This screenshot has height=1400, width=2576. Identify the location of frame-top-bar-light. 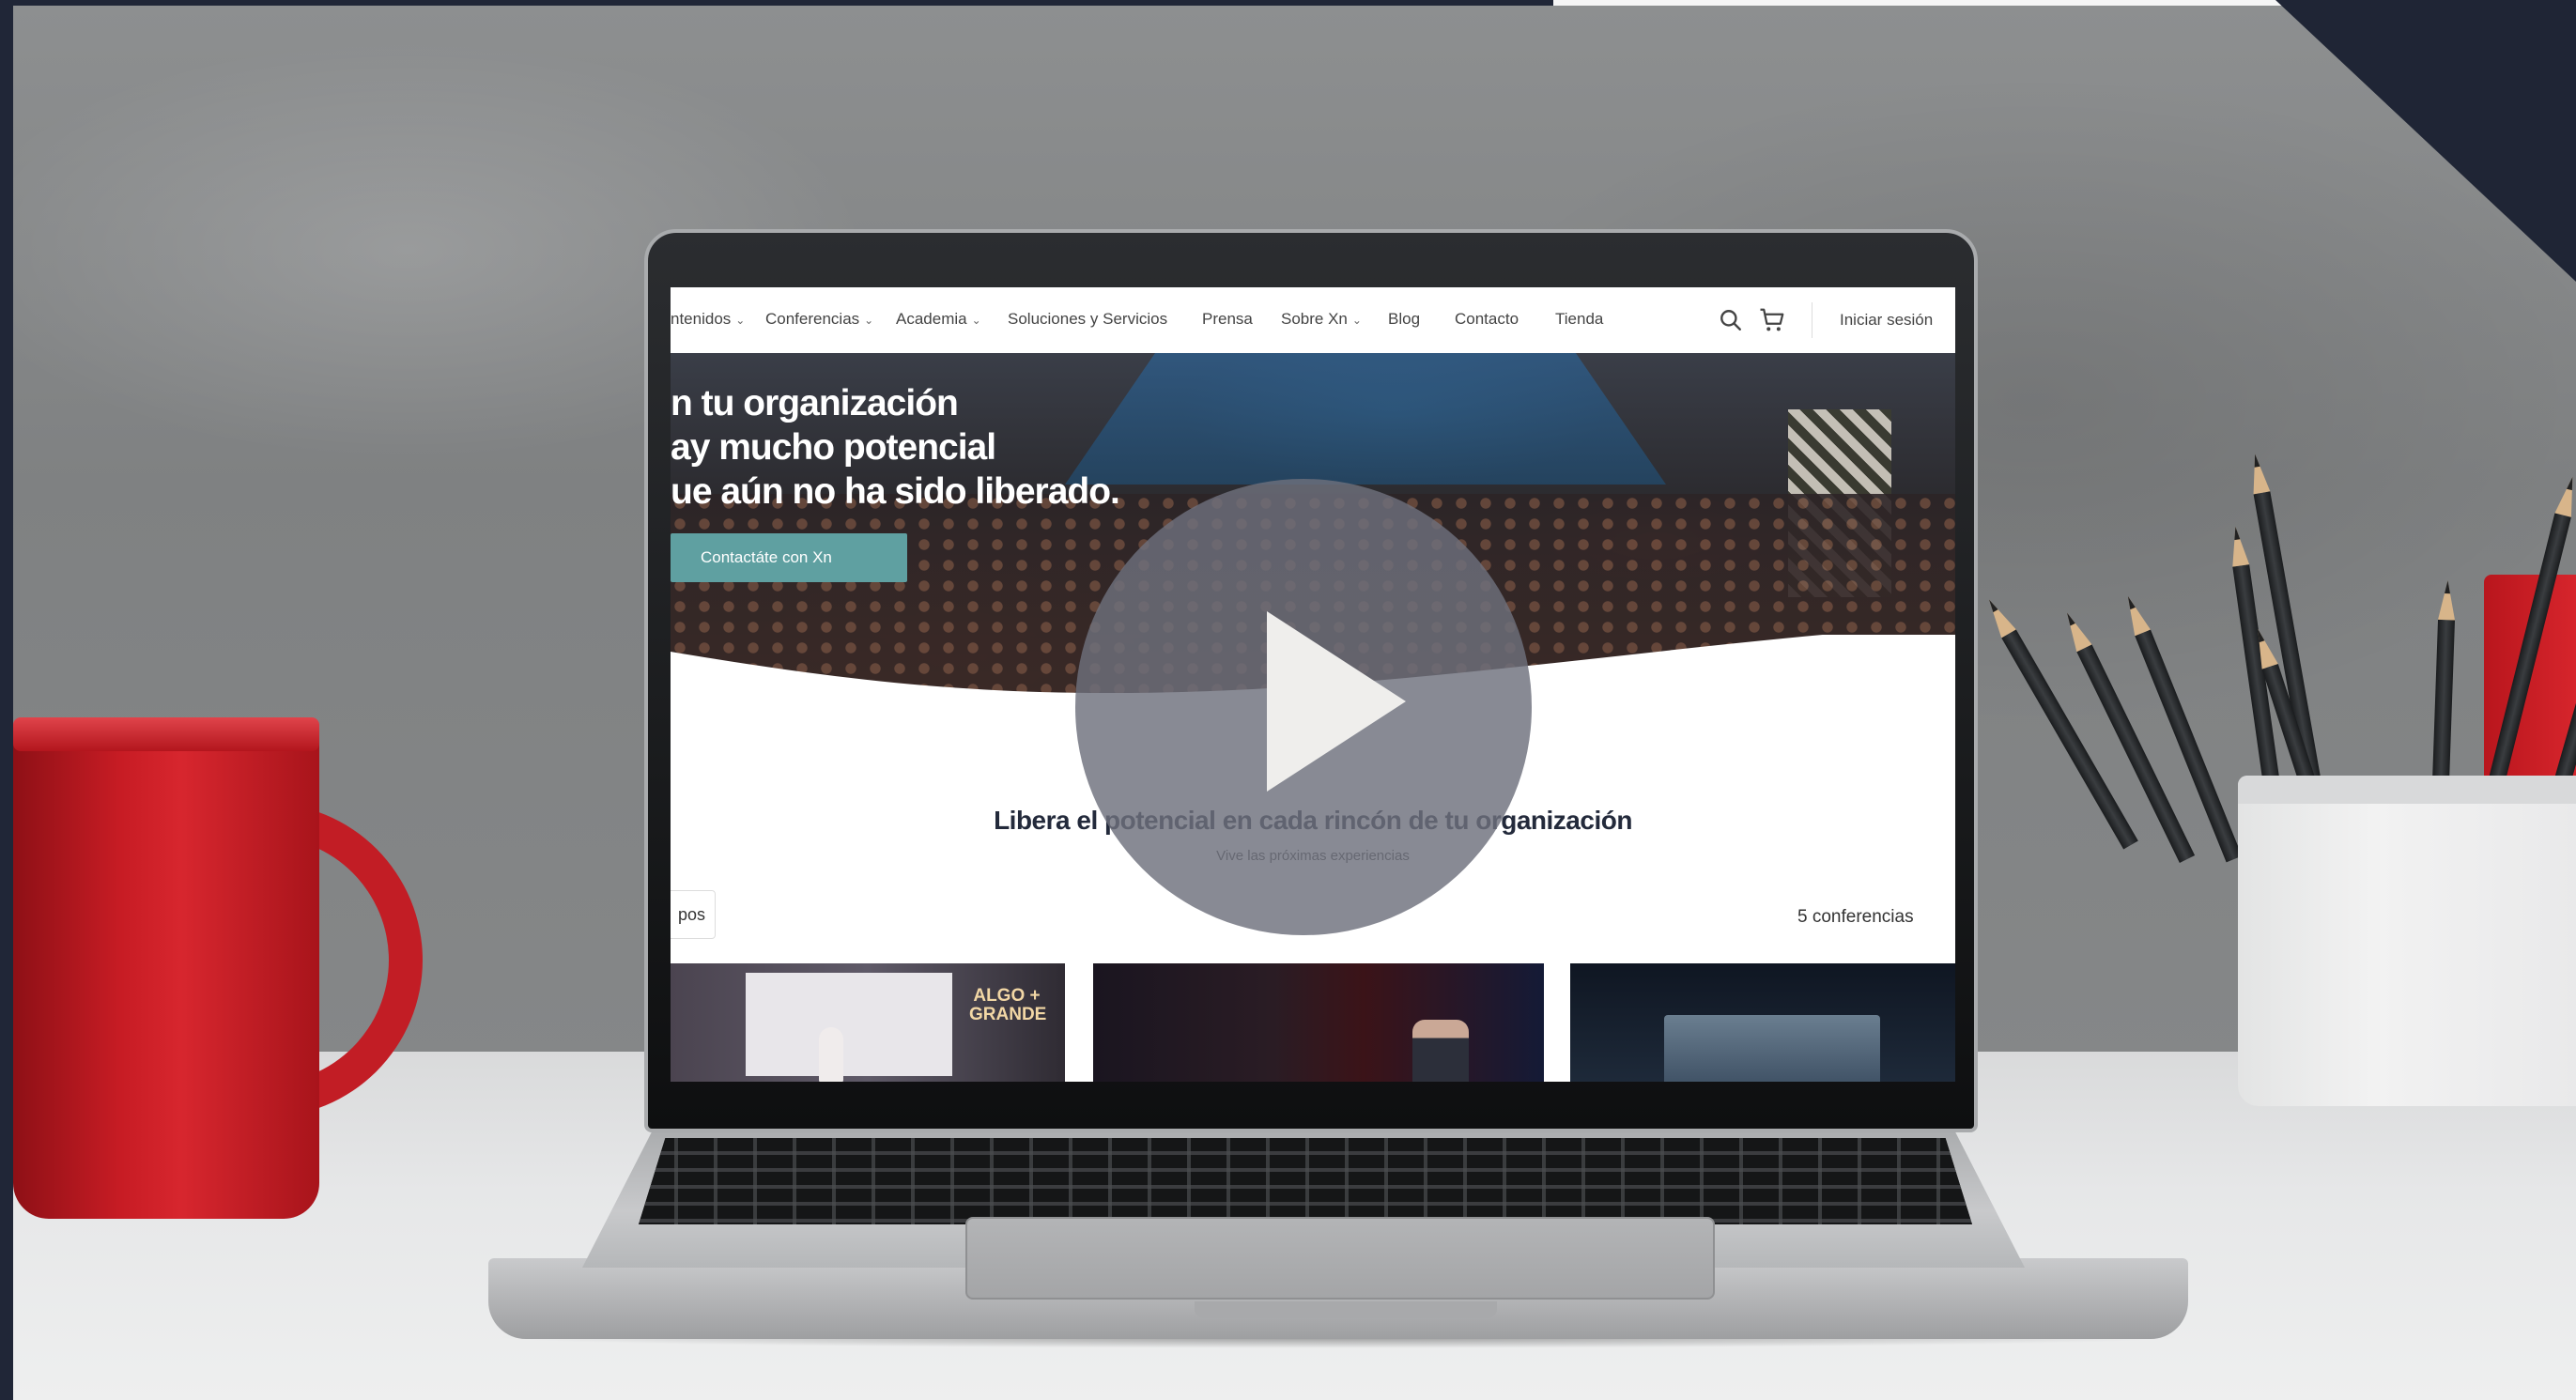
(1924, 3).